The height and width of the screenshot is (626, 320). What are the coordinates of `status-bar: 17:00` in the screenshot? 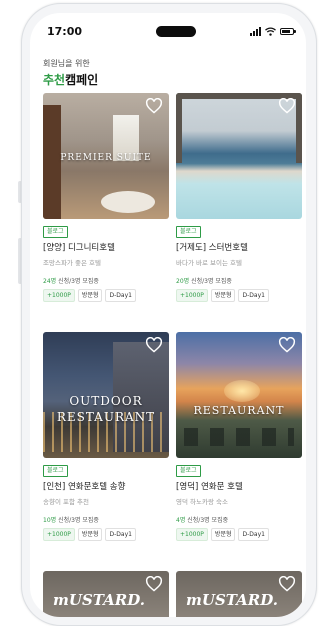 It's located at (168, 31).